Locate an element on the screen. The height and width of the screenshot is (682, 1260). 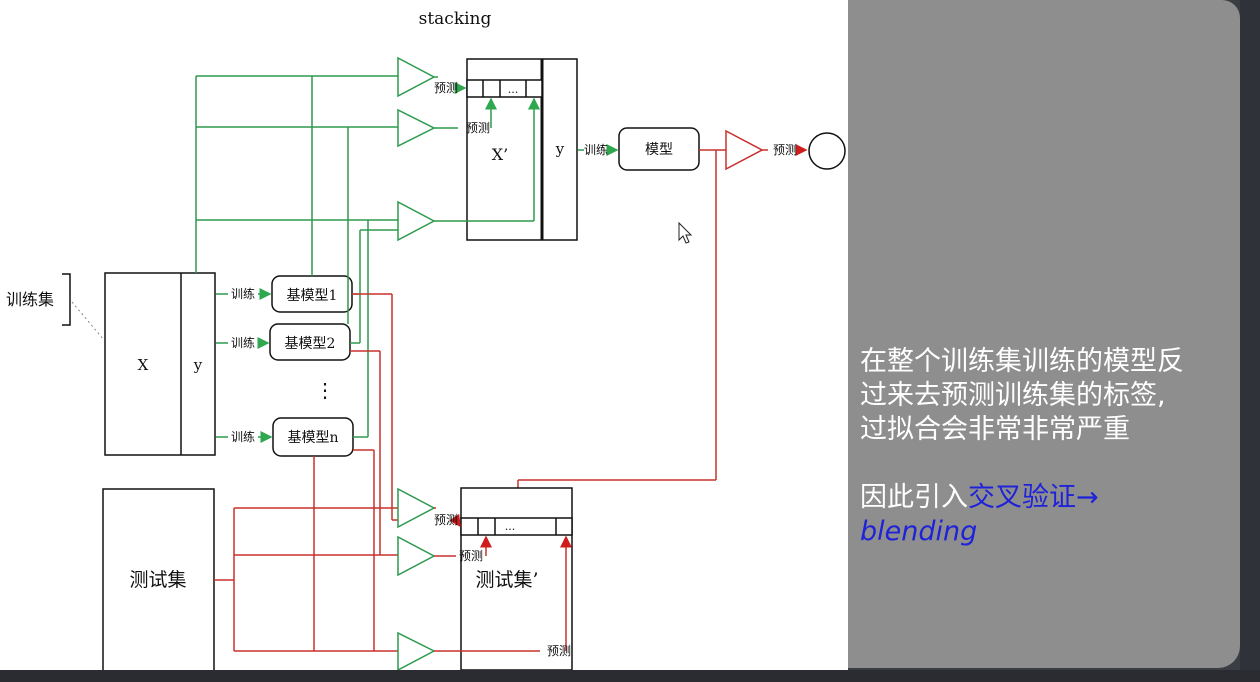
meta-model-label: 模型 is located at coordinates (659, 150).